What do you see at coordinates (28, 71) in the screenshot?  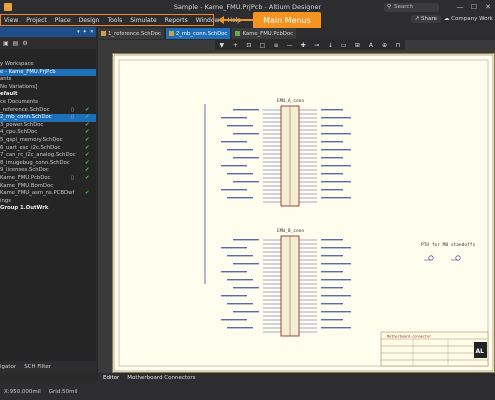 I see `tree-item-label: e - Kame_FMU.PrjPcb` at bounding box center [28, 71].